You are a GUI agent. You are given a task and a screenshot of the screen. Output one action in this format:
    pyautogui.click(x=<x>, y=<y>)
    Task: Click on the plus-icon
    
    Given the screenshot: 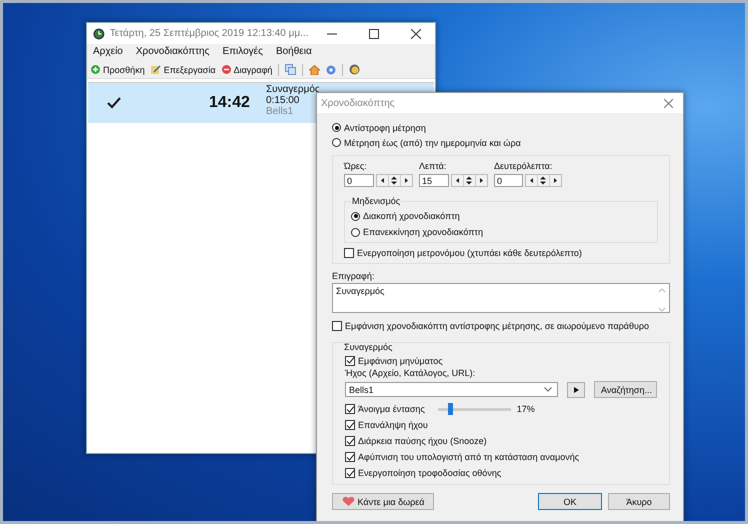 What is the action you would take?
    pyautogui.click(x=95, y=69)
    